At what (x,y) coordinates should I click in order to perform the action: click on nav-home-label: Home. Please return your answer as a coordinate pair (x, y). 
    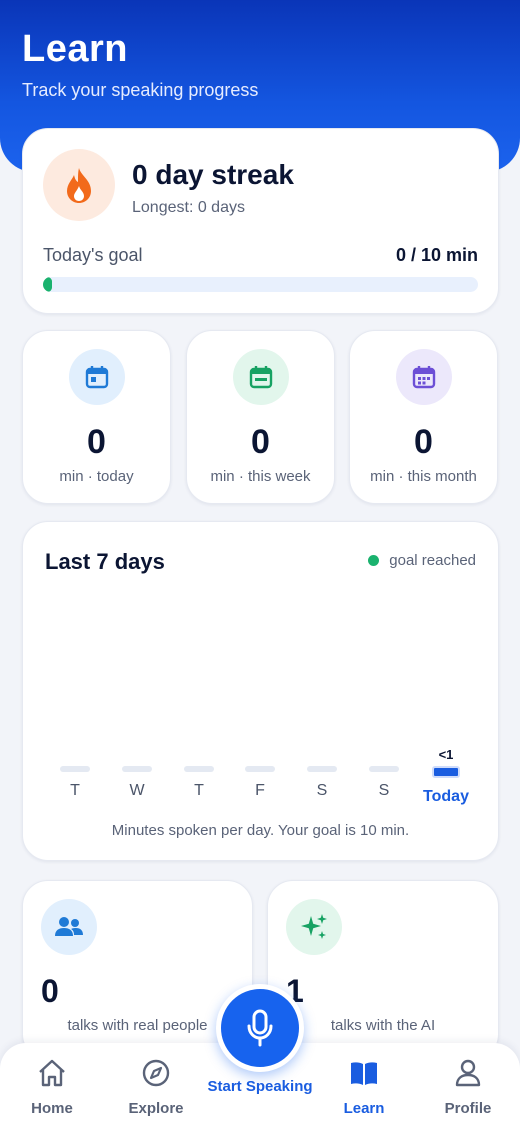
    Looking at the image, I should click on (52, 1108).